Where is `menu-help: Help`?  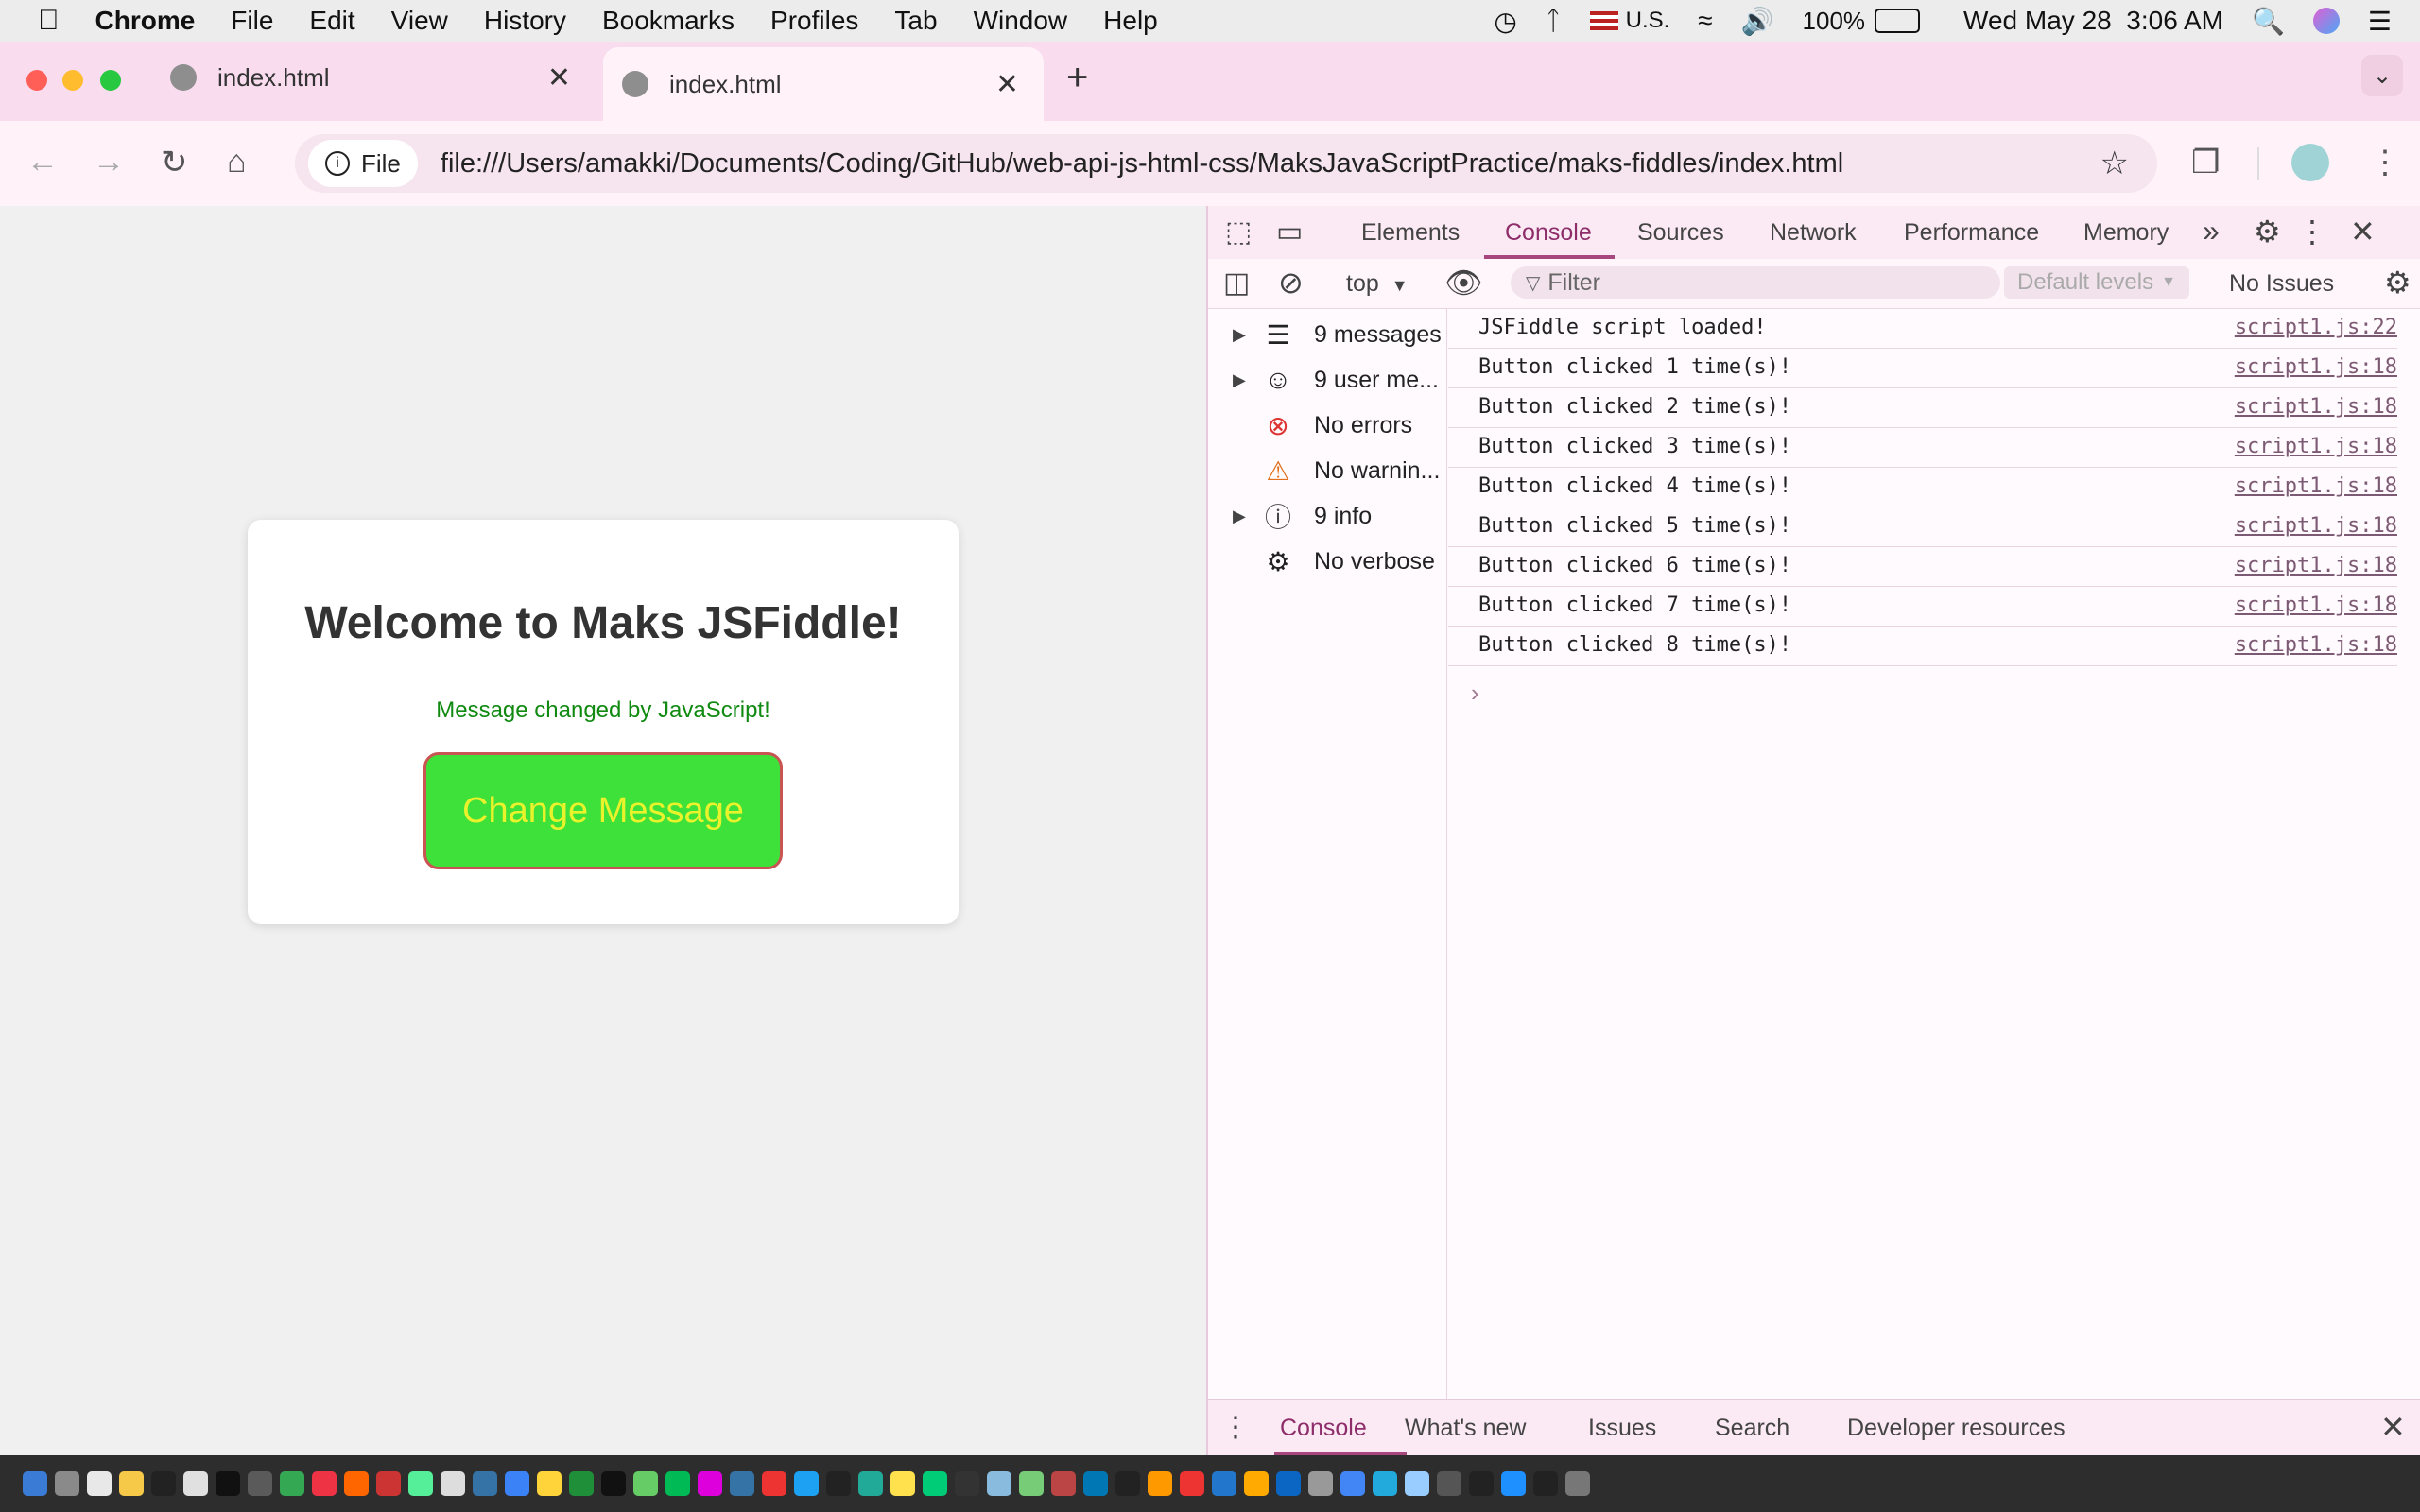 menu-help: Help is located at coordinates (1130, 21).